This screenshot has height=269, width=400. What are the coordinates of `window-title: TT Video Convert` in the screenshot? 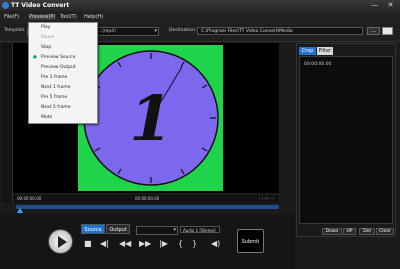 It's located at (40, 5).